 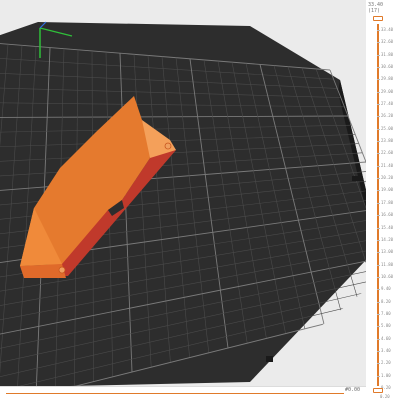 What do you see at coordinates (386, 350) in the screenshot?
I see `layer-tick-label: 3.40` at bounding box center [386, 350].